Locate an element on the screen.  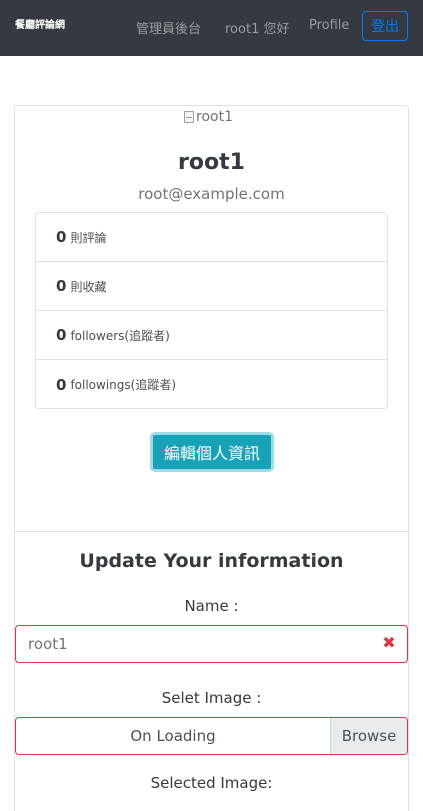
avatar: root1 is located at coordinates (208, 117).